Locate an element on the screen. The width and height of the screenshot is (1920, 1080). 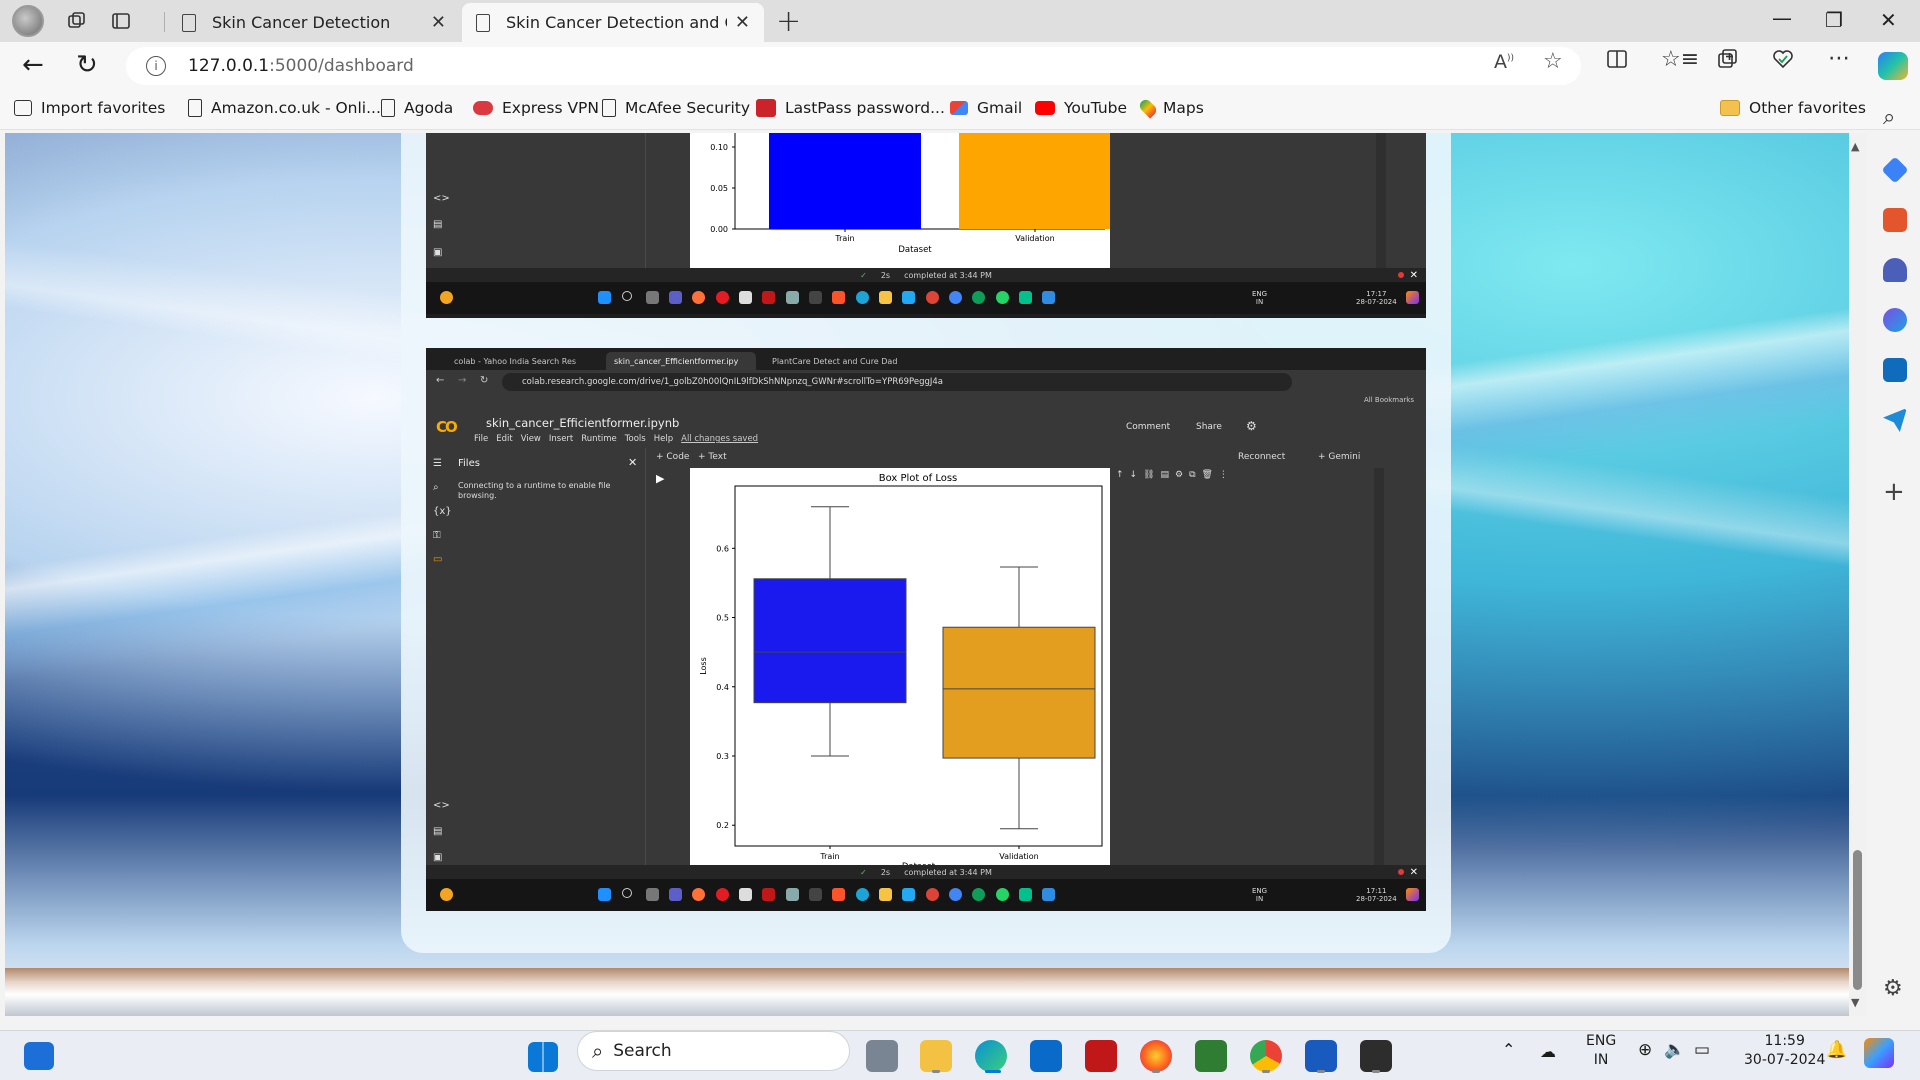
tab-separator is located at coordinates (164, 22).